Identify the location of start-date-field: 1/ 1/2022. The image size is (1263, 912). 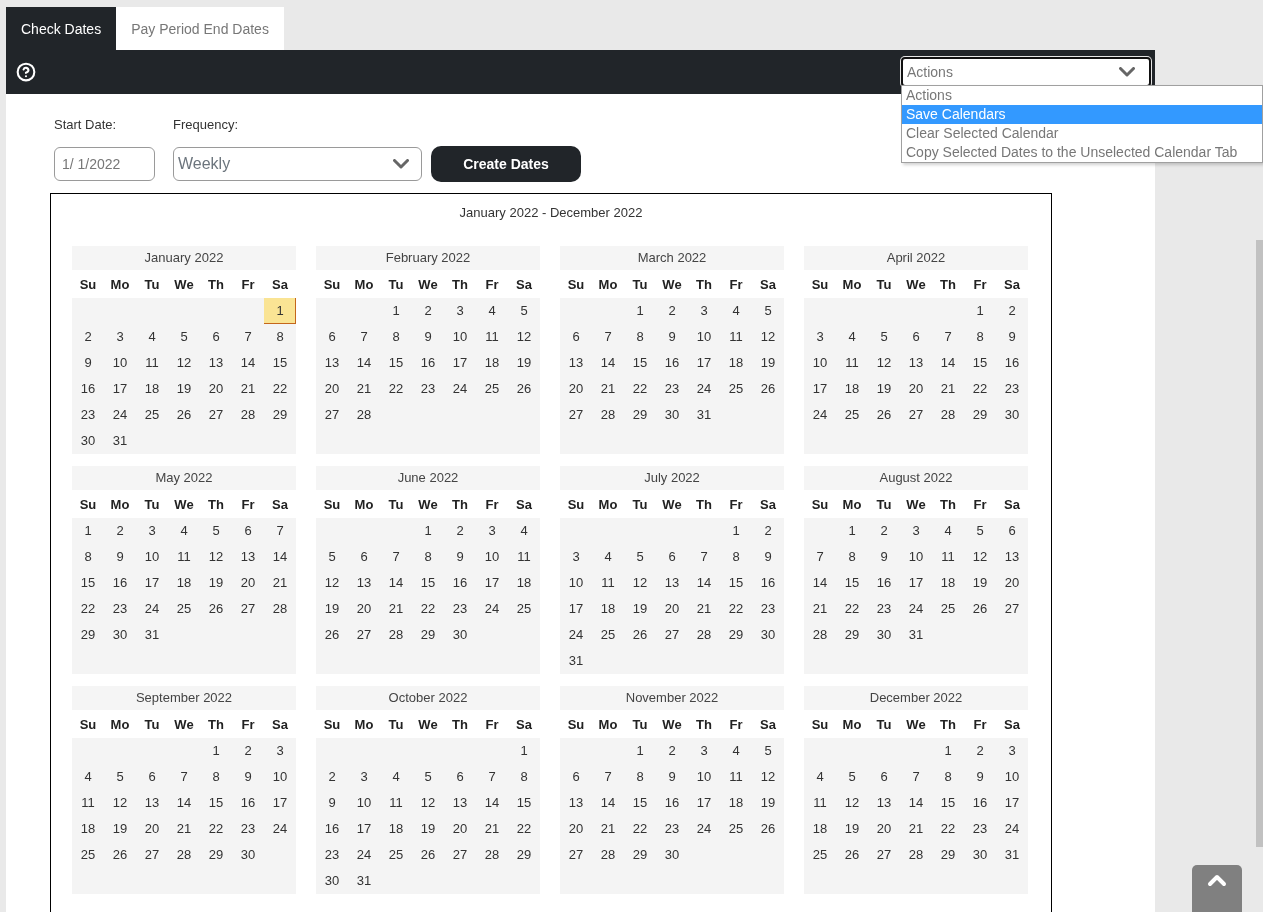
(104, 164).